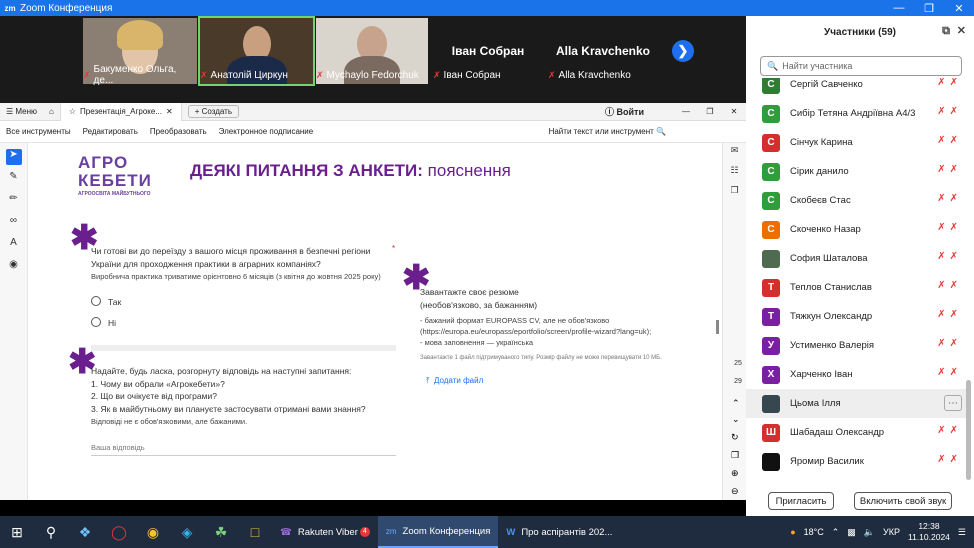 The image size is (974, 548). I want to click on radio-yes, so click(96, 301).